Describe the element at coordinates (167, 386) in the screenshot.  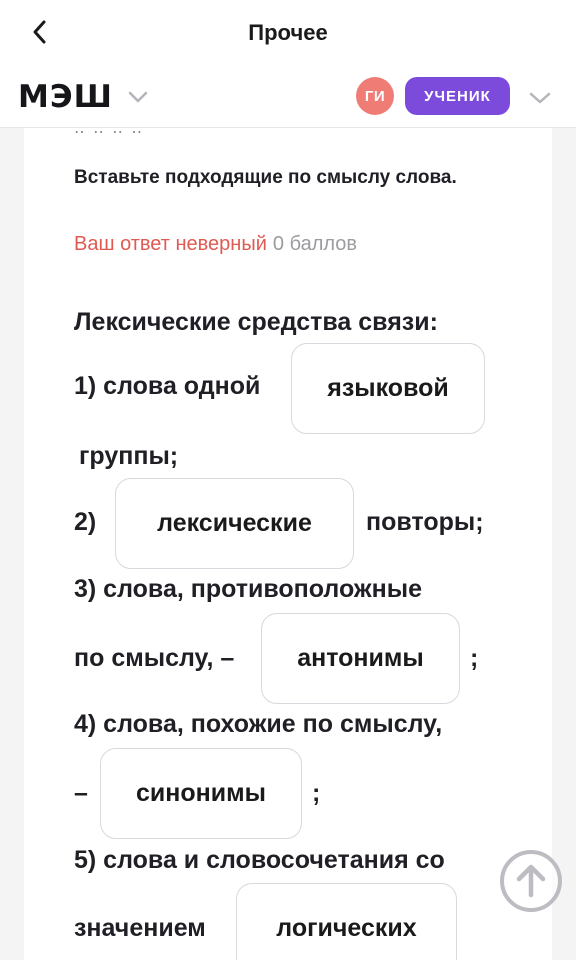
I see `exercise-text: 1) слова одной` at that location.